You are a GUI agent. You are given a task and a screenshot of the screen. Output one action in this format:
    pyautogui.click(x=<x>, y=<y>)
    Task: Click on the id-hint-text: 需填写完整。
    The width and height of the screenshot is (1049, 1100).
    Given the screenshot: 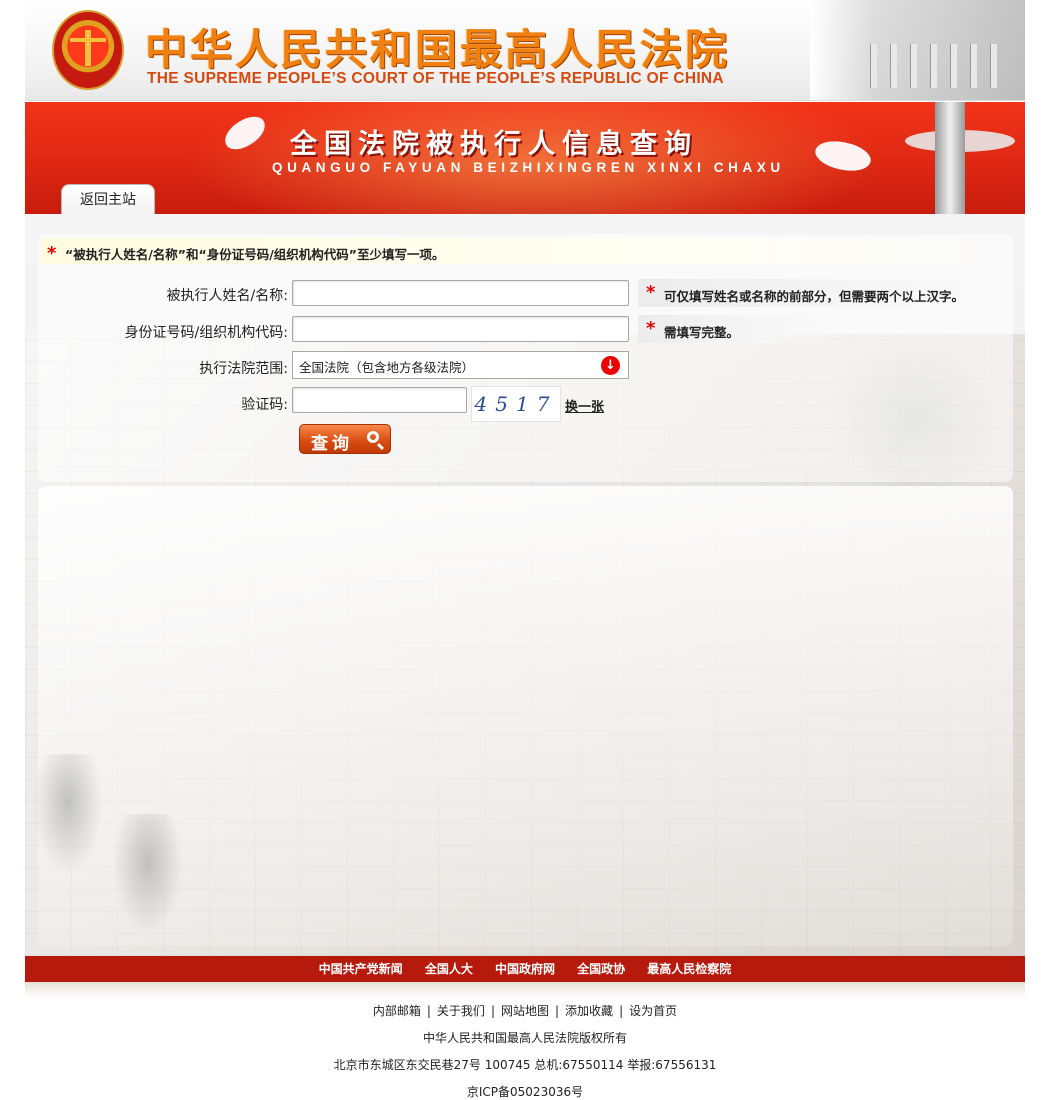 What is the action you would take?
    pyautogui.click(x=702, y=332)
    